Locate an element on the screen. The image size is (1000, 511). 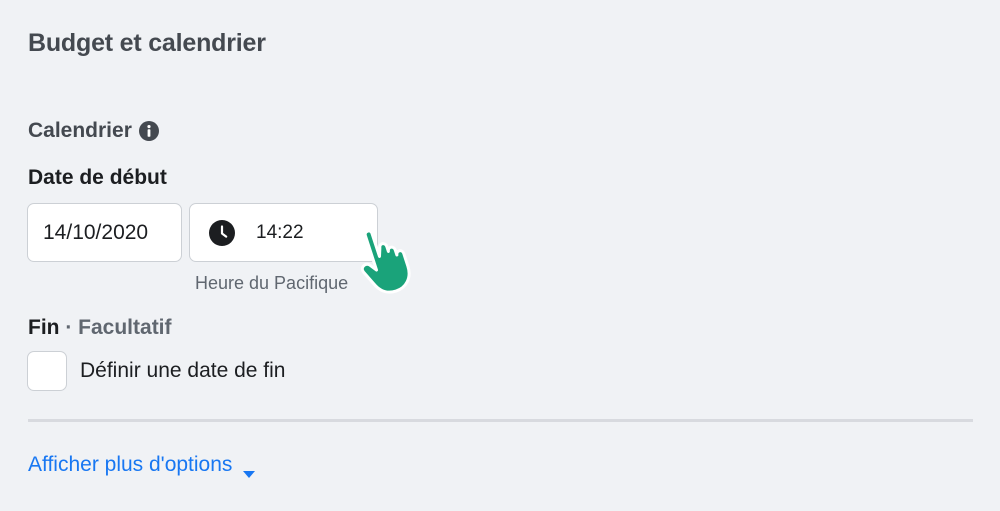
optional-label: Facultatif is located at coordinates (125, 327).